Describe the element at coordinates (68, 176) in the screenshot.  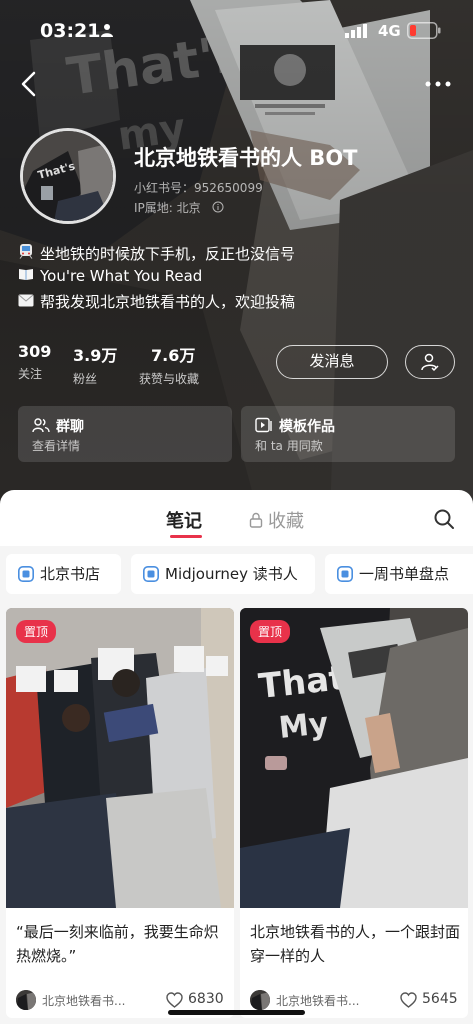
I see `avatar: That's` at that location.